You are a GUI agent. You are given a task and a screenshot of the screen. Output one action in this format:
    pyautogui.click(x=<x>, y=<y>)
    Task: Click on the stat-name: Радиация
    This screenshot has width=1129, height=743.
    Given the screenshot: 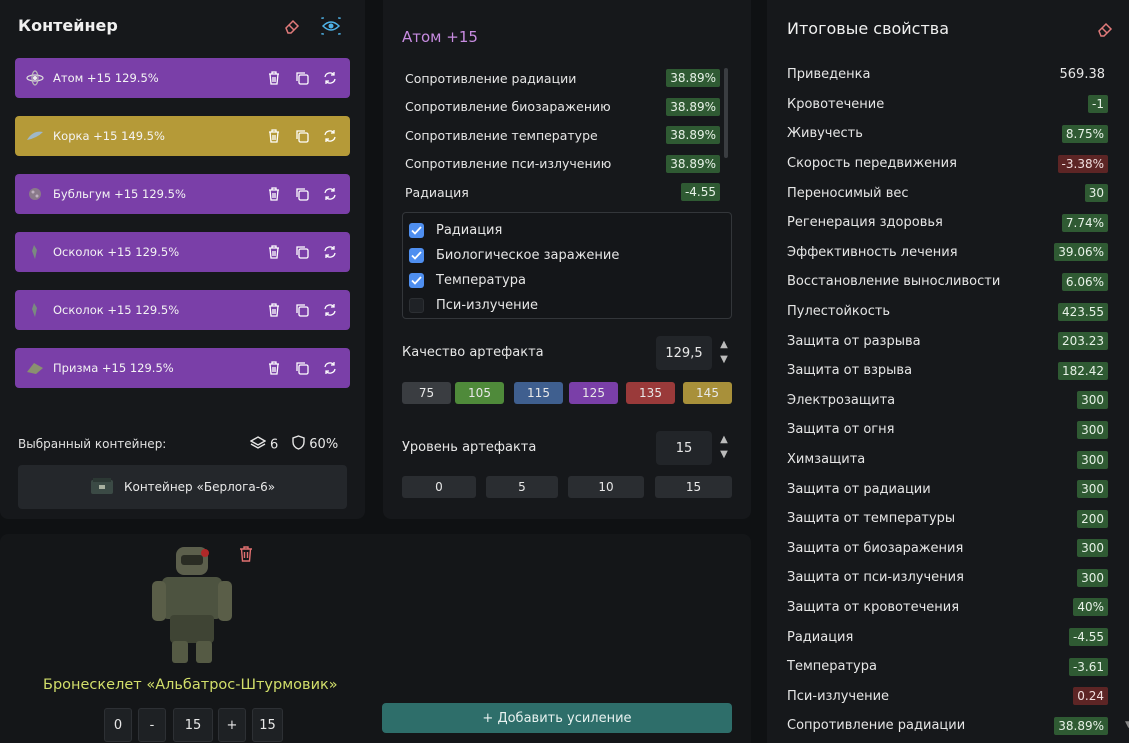 What is the action you would take?
    pyautogui.click(x=820, y=637)
    